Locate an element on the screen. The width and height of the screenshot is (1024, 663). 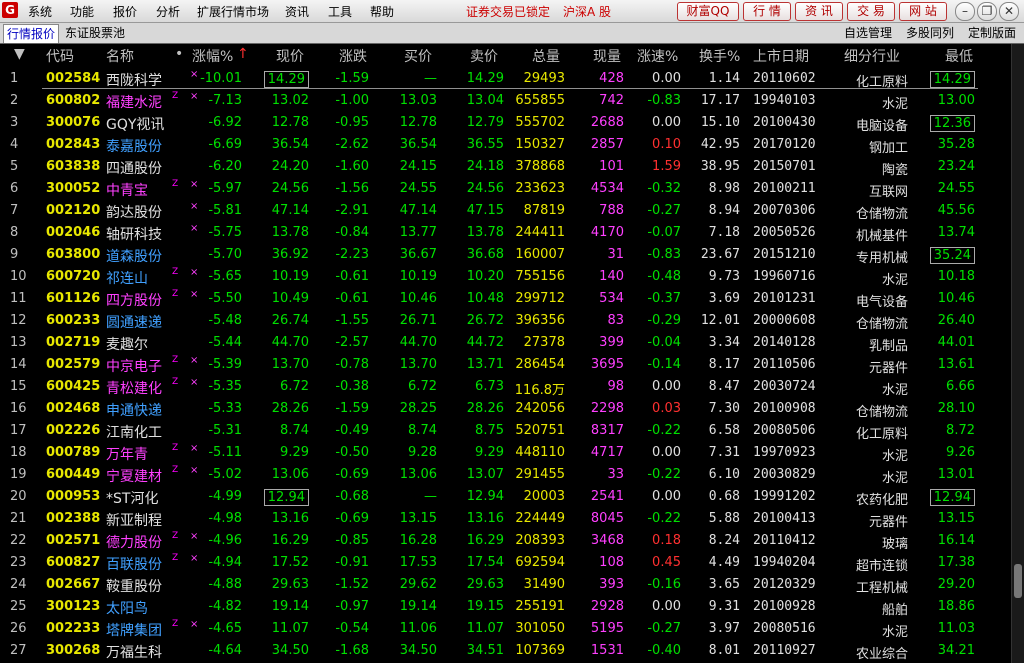
price: 14.29 is located at coordinates (286, 79).